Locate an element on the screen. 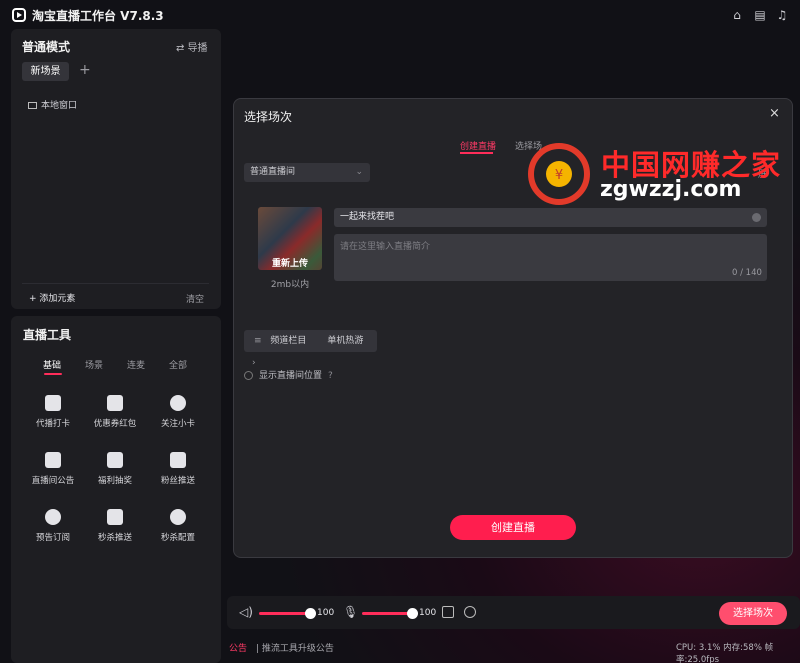 The width and height of the screenshot is (800, 663). clear-icon is located at coordinates (756, 217).